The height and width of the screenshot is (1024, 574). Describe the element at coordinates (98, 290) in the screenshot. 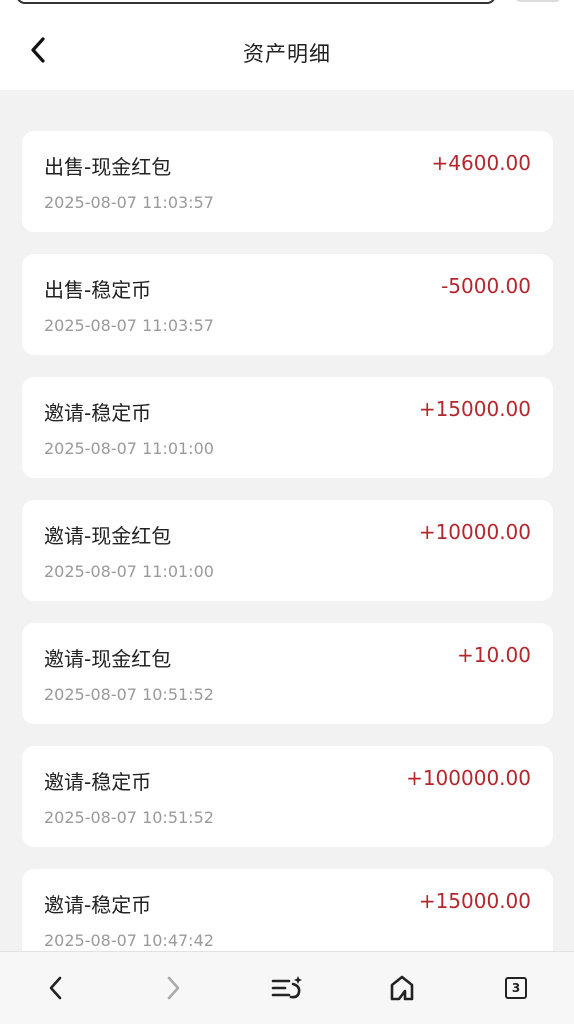

I see `transaction-title: 出售-稳定币` at that location.